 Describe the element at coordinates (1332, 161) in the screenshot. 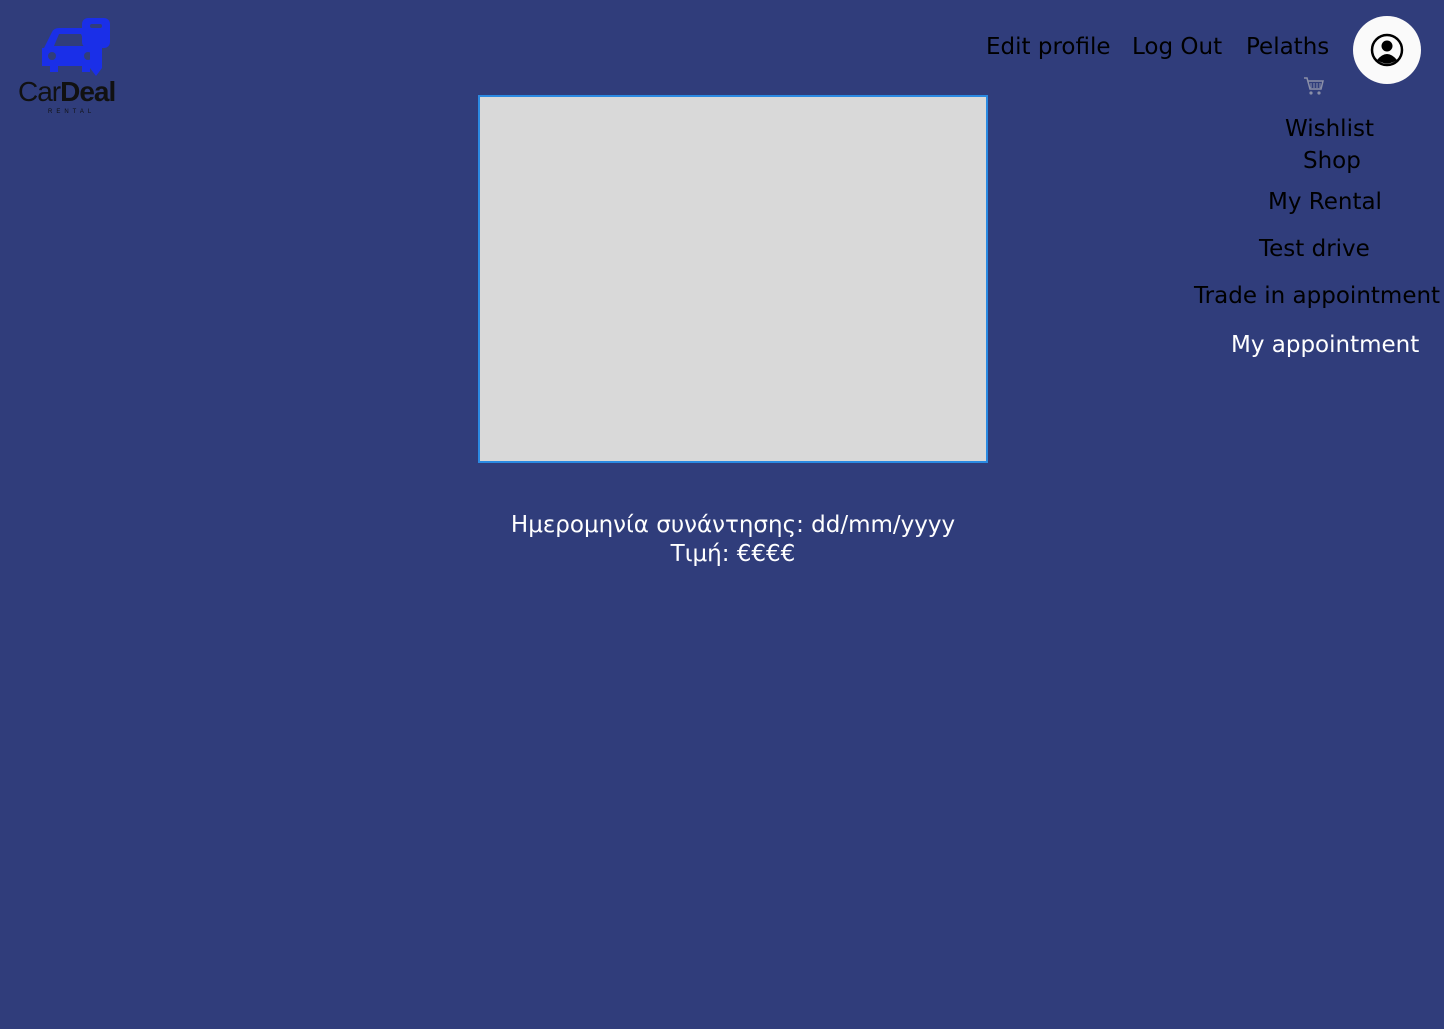

I see `shop-link: Shop` at that location.